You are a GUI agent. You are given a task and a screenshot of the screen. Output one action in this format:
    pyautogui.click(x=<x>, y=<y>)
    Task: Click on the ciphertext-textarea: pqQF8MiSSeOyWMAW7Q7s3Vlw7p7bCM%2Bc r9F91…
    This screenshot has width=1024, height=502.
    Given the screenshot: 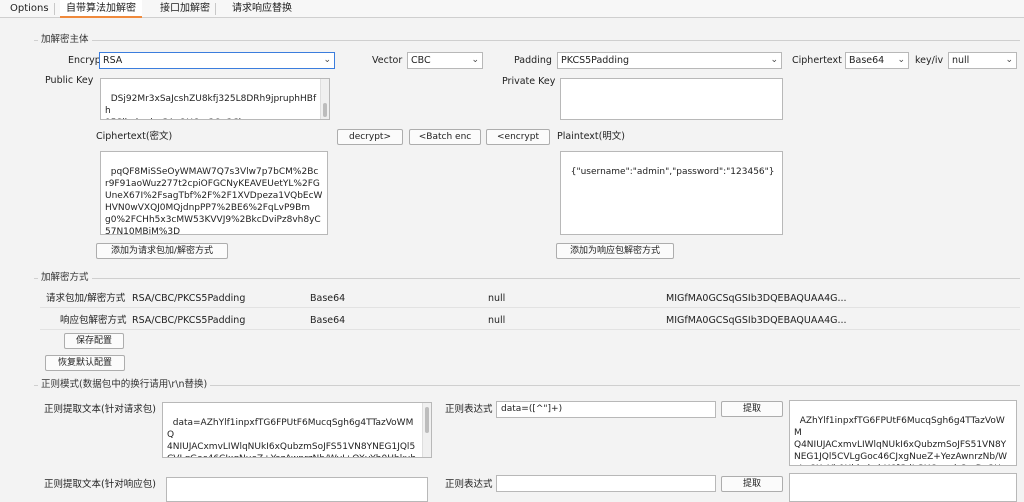 What is the action you would take?
    pyautogui.click(x=214, y=193)
    